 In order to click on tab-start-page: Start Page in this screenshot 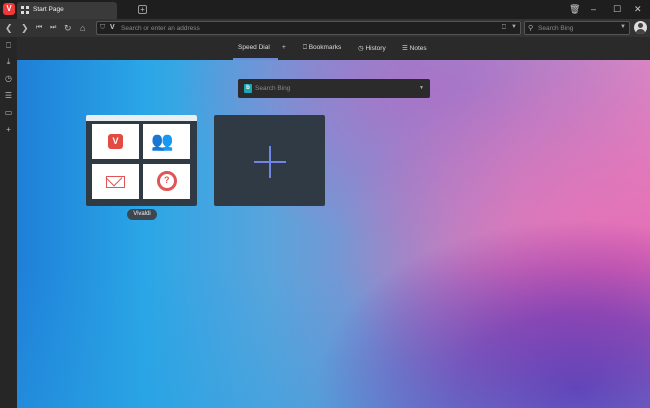, I will do `click(67, 10)`.